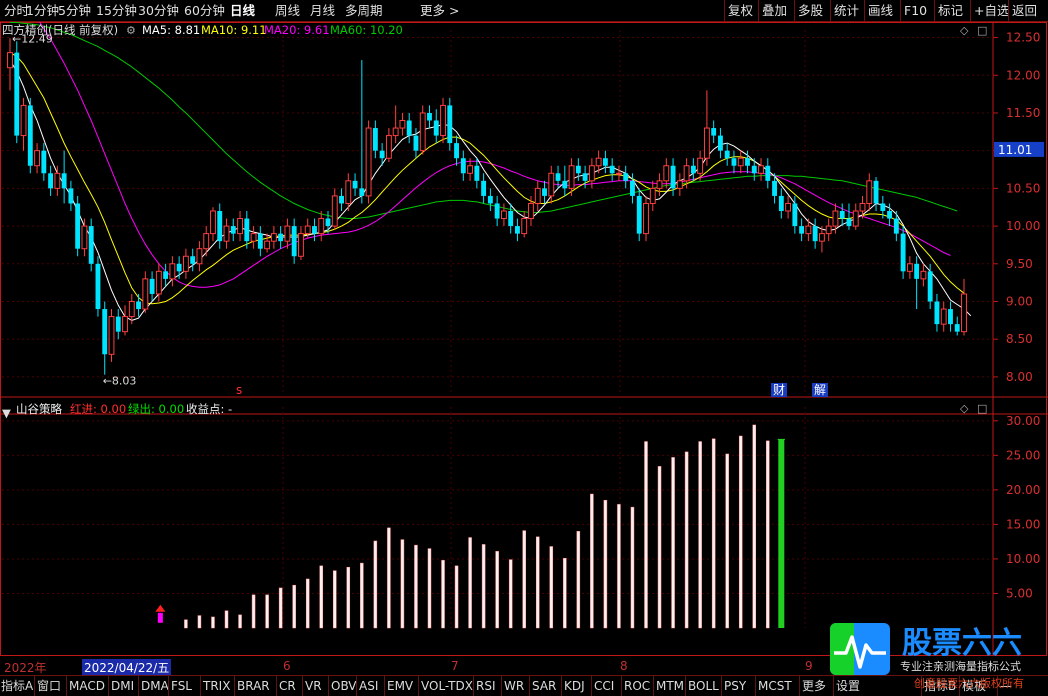 This screenshot has height=696, width=1048. Describe the element at coordinates (964, 30) in the screenshot. I see `diamond-icon: ◇` at that location.